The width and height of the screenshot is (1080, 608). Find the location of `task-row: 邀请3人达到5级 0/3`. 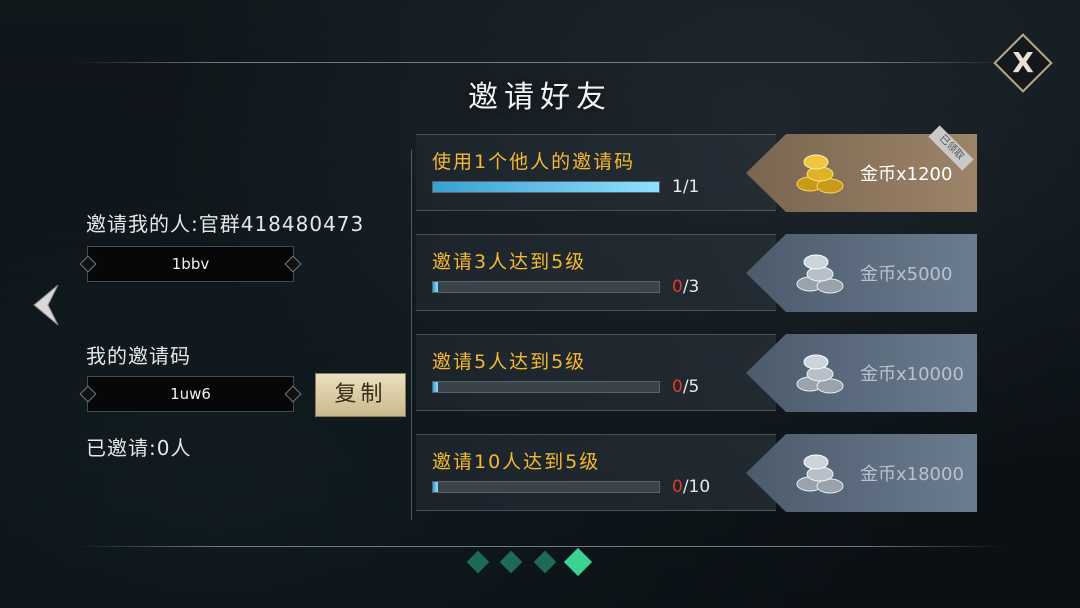

task-row: 邀请3人达到5级 0/3 is located at coordinates (596, 272).